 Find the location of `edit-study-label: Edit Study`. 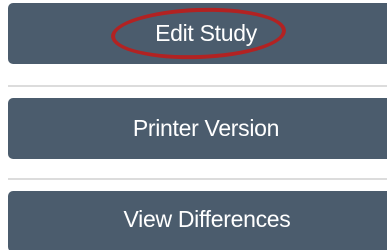

edit-study-label: Edit Study is located at coordinates (206, 33).